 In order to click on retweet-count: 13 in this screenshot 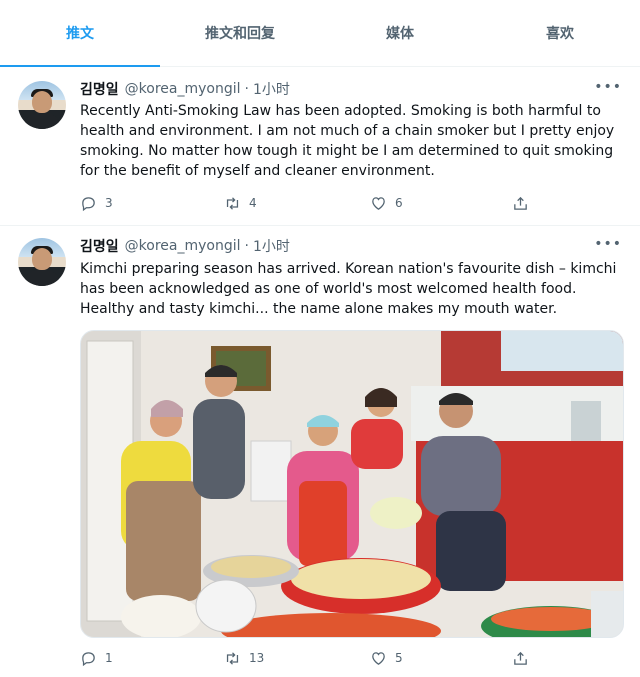, I will do `click(257, 658)`.